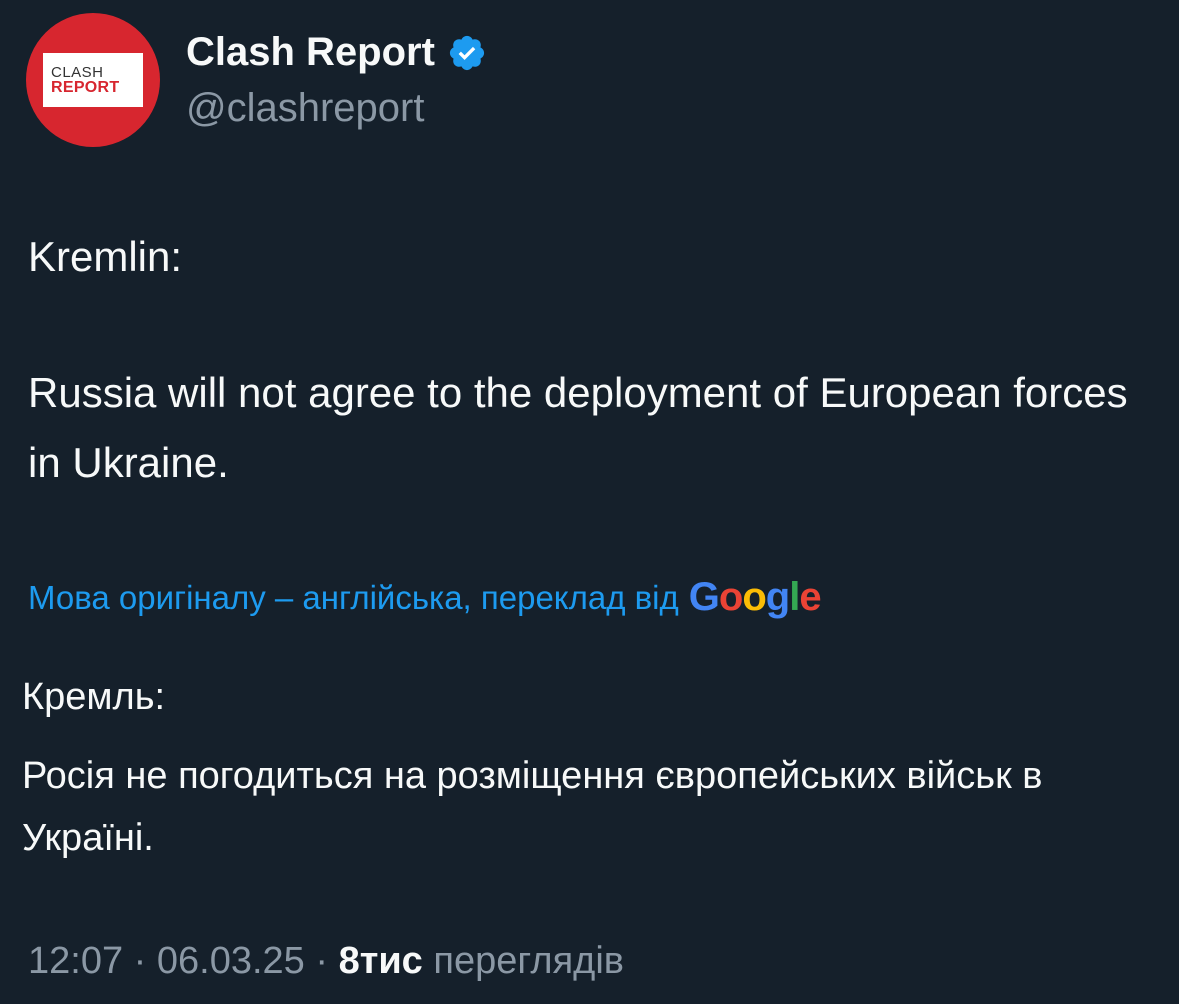 Image resolution: width=1179 pixels, height=1004 pixels. Describe the element at coordinates (310, 52) in the screenshot. I see `author-name-text: Clash Report` at that location.